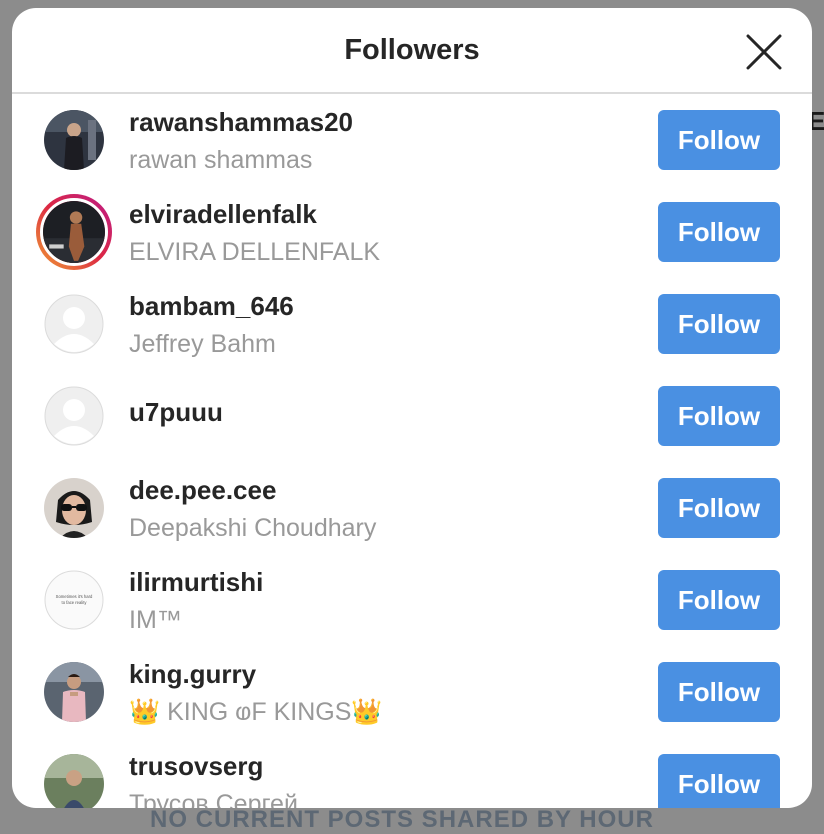 This screenshot has height=834, width=824. I want to click on full-name: Jeffrey Bahm, so click(202, 344).